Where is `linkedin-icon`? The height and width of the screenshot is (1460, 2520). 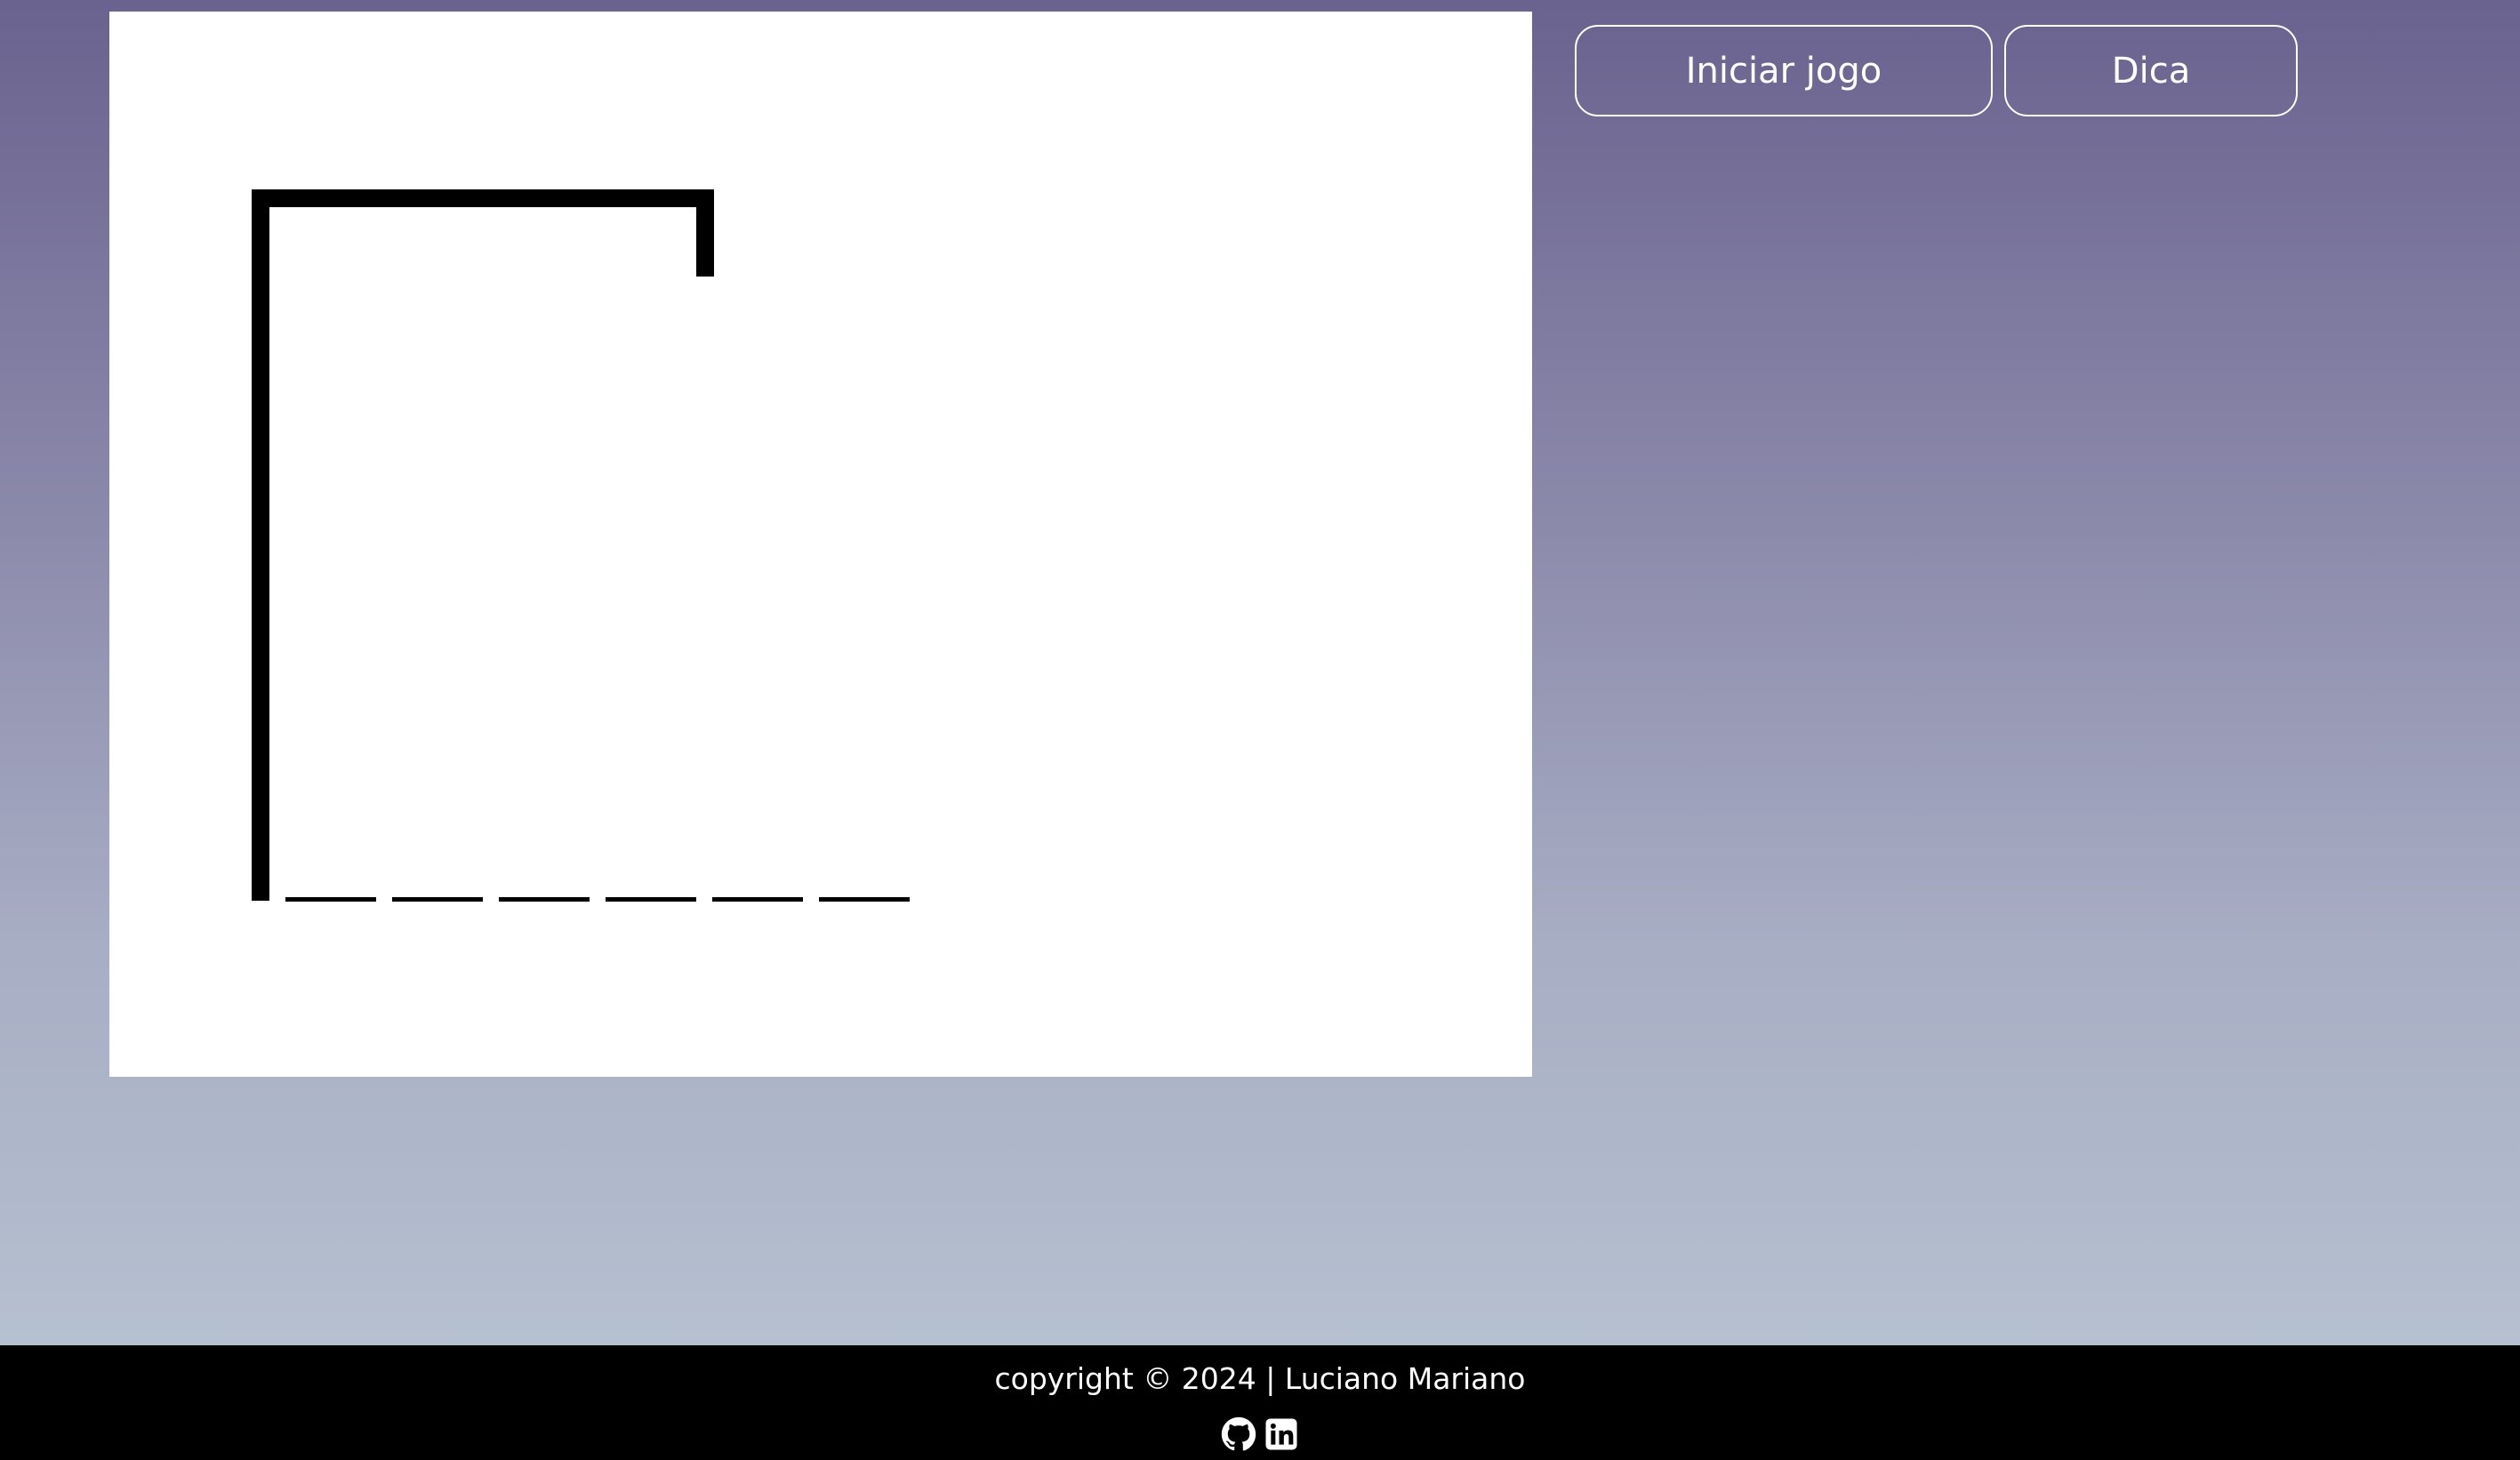 linkedin-icon is located at coordinates (1281, 1434).